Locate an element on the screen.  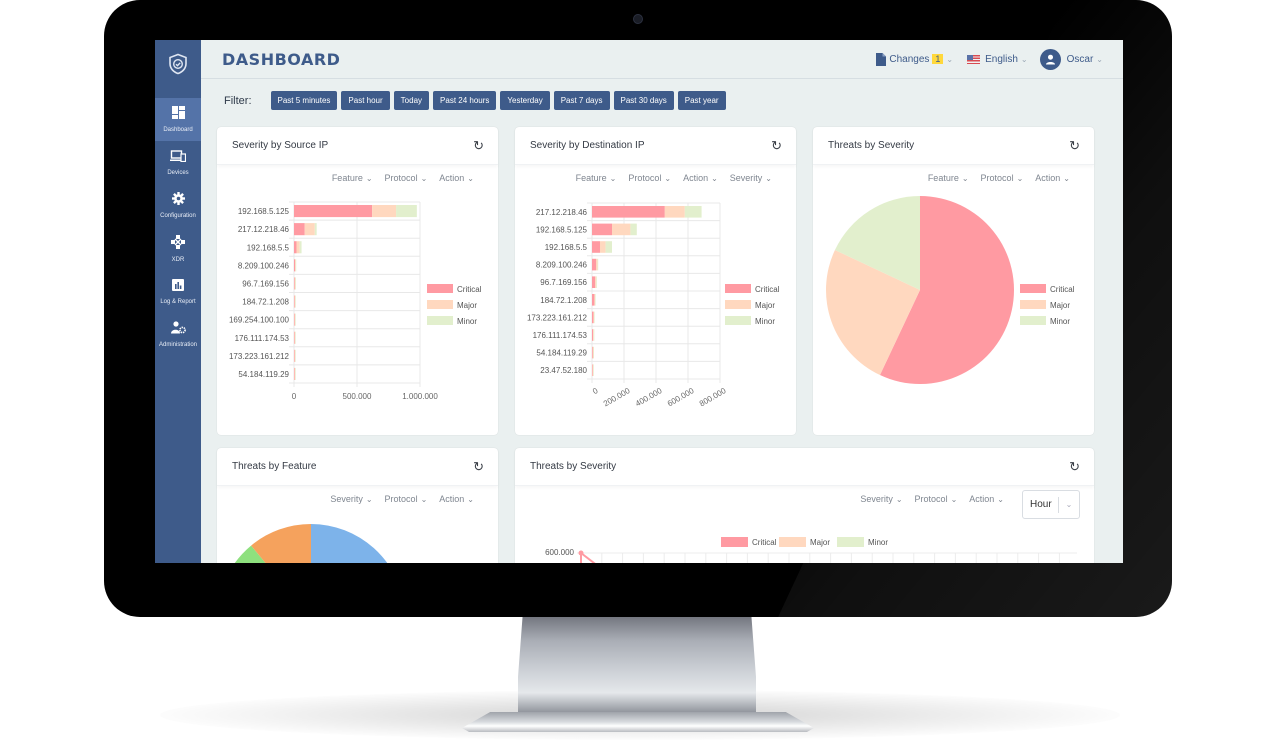
changes-menu: Changes 1 ⌄ is located at coordinates (914, 59).